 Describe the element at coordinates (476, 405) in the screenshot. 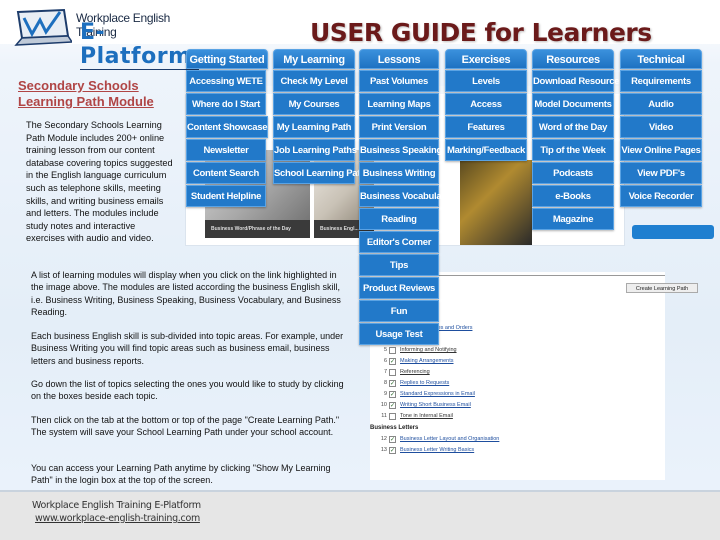

I see `topic-row: 10 ✓ Writing Short Business Email` at that location.